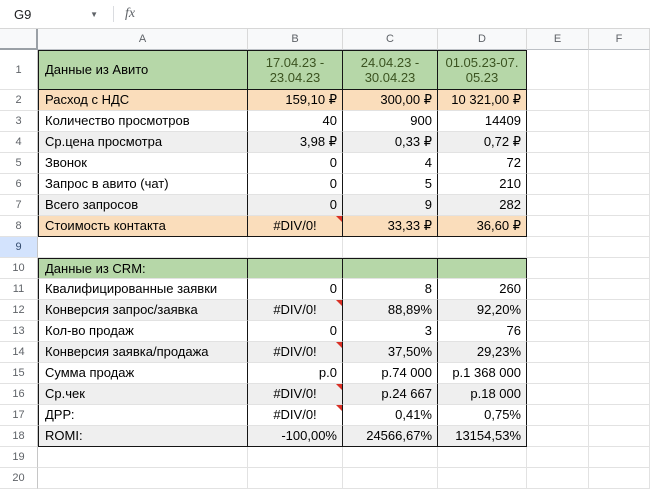 The image size is (650, 493). I want to click on row-header-15: 15, so click(19, 373).